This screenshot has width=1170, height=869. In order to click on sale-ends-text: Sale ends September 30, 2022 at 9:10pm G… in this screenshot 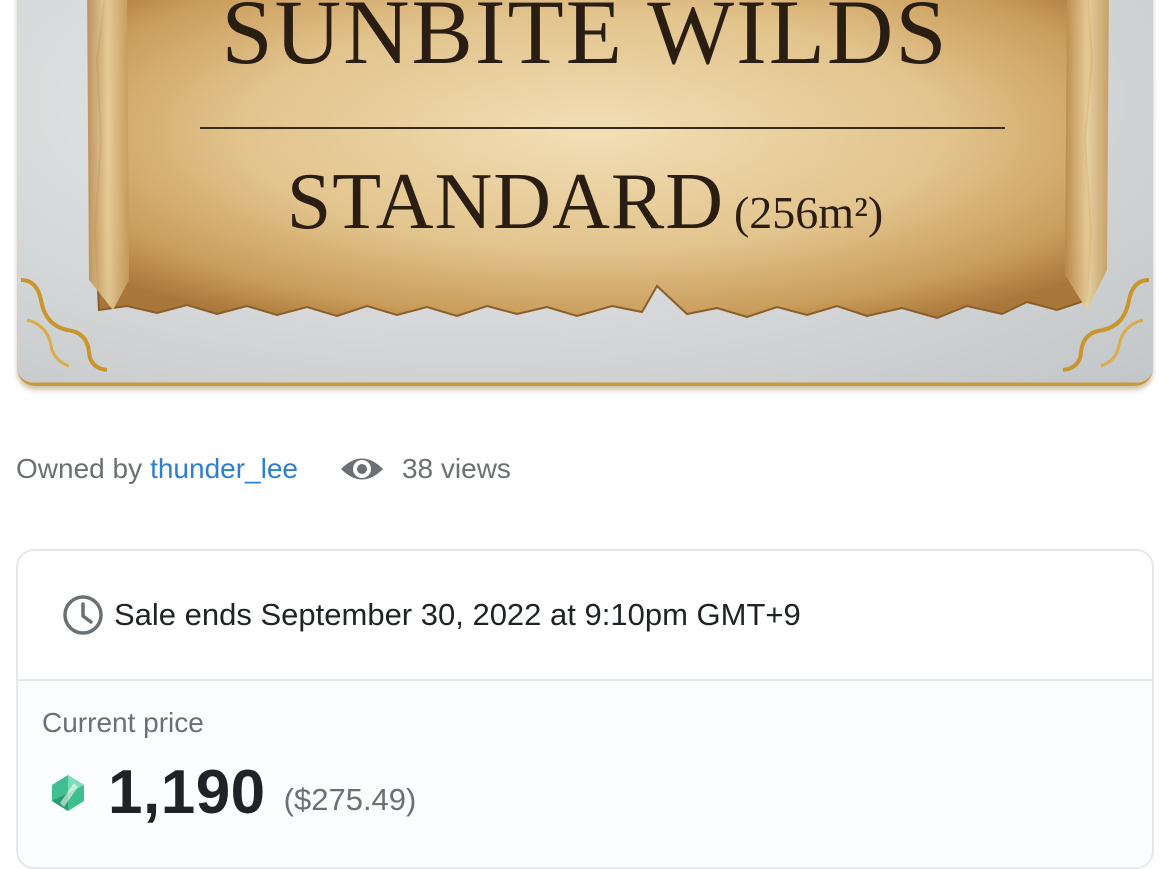, I will do `click(457, 614)`.